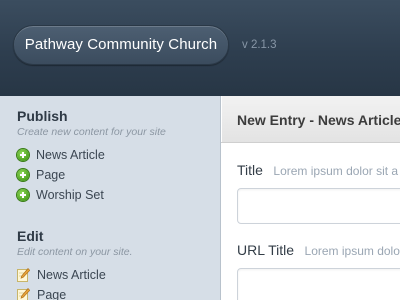 This screenshot has width=400, height=300. Describe the element at coordinates (336, 171) in the screenshot. I see `title-field-hint: Lorem ipsum dolor sit a` at that location.